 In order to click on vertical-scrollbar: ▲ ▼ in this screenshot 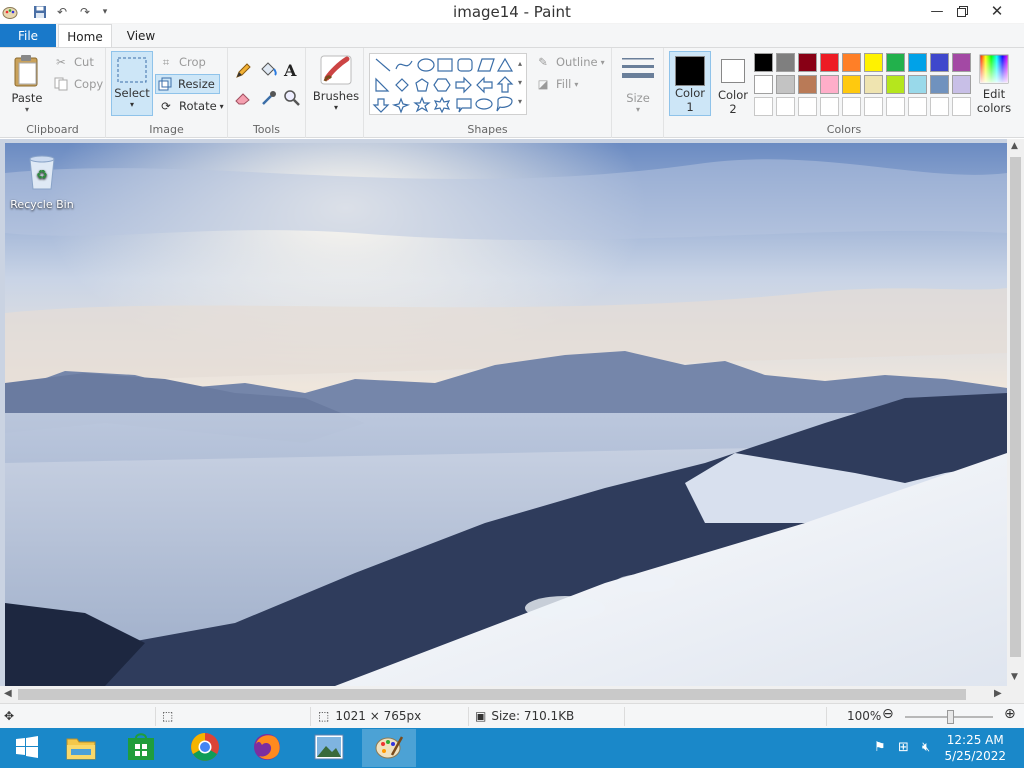, I will do `click(1015, 412)`.